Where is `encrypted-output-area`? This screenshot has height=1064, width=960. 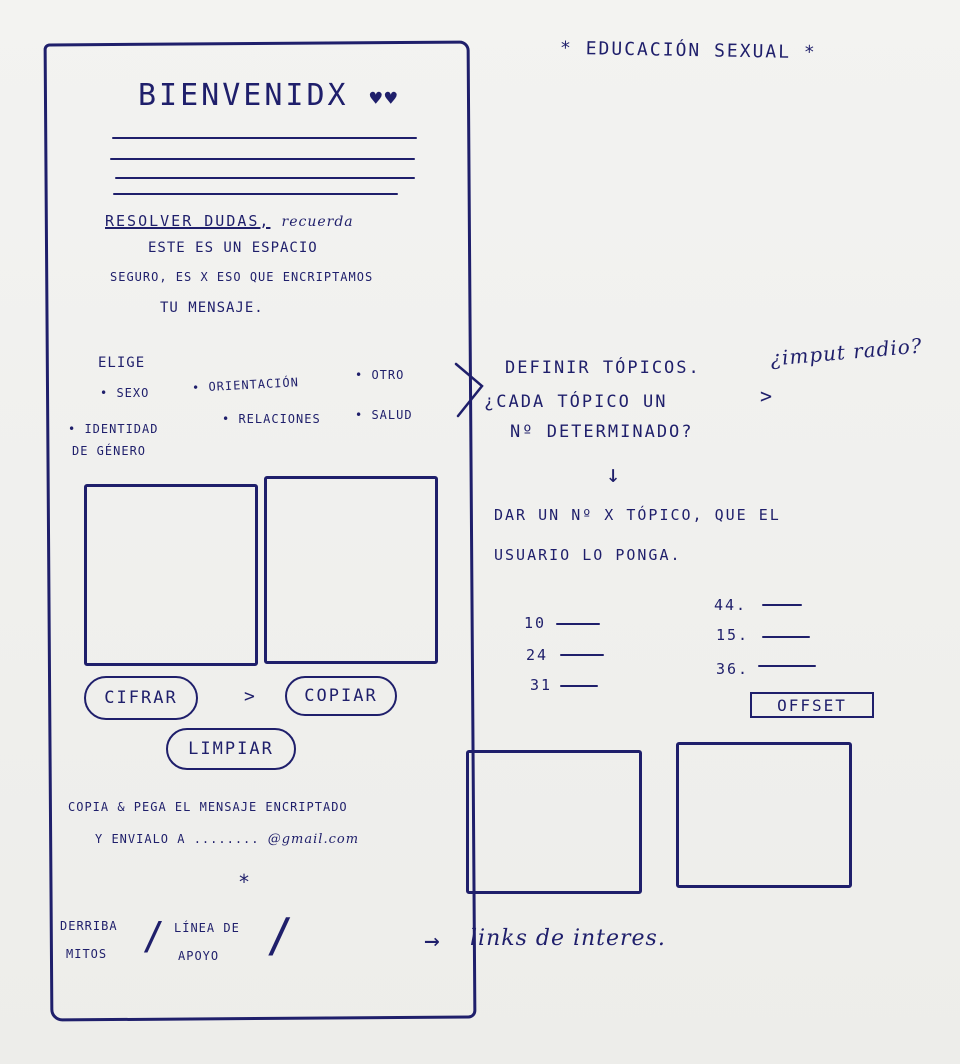 encrypted-output-area is located at coordinates (351, 570).